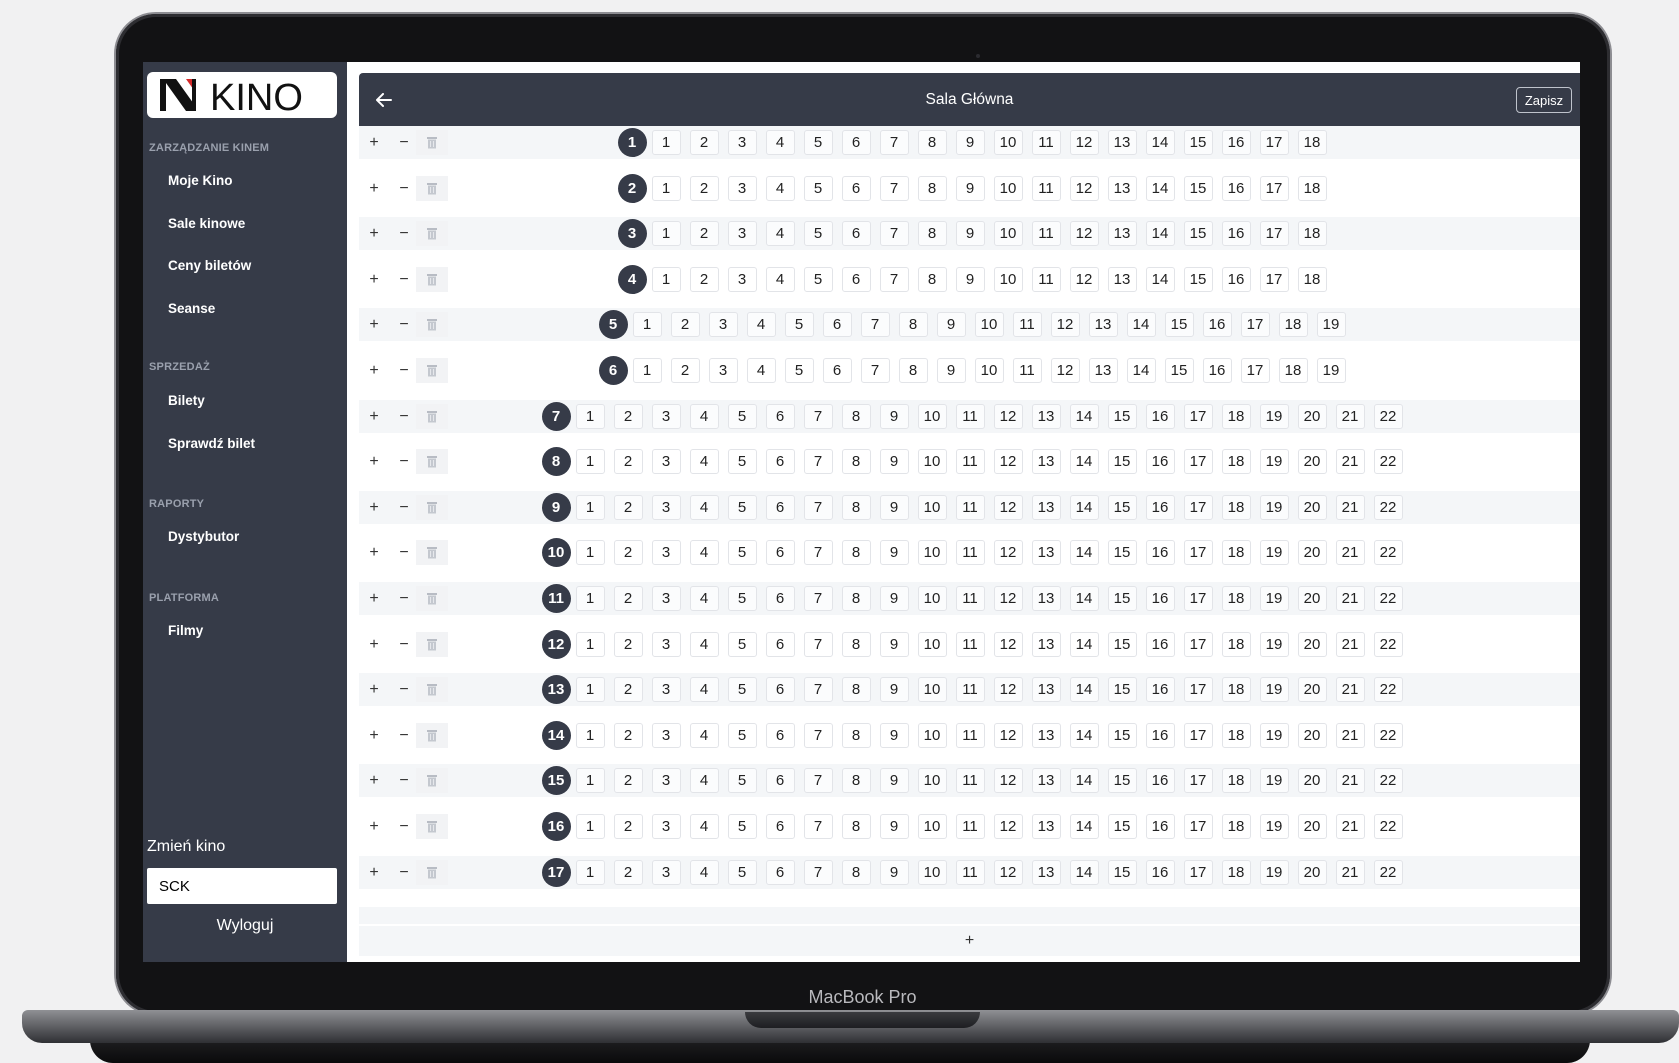 The image size is (1679, 1063). Describe the element at coordinates (206, 223) in the screenshot. I see `nav-item-halls: Sale kinowe` at that location.